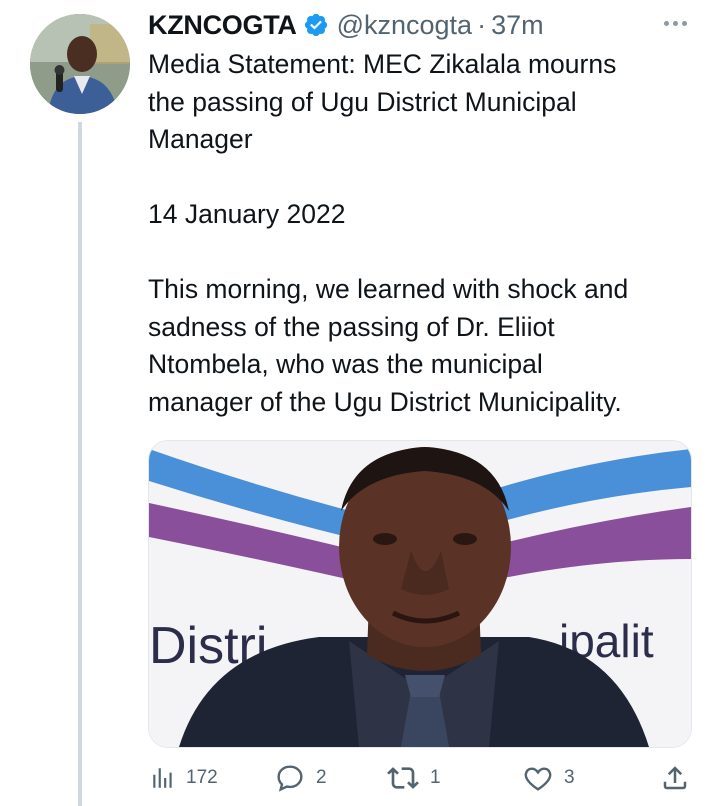  I want to click on display-name: KZNCOGTA, so click(222, 25).